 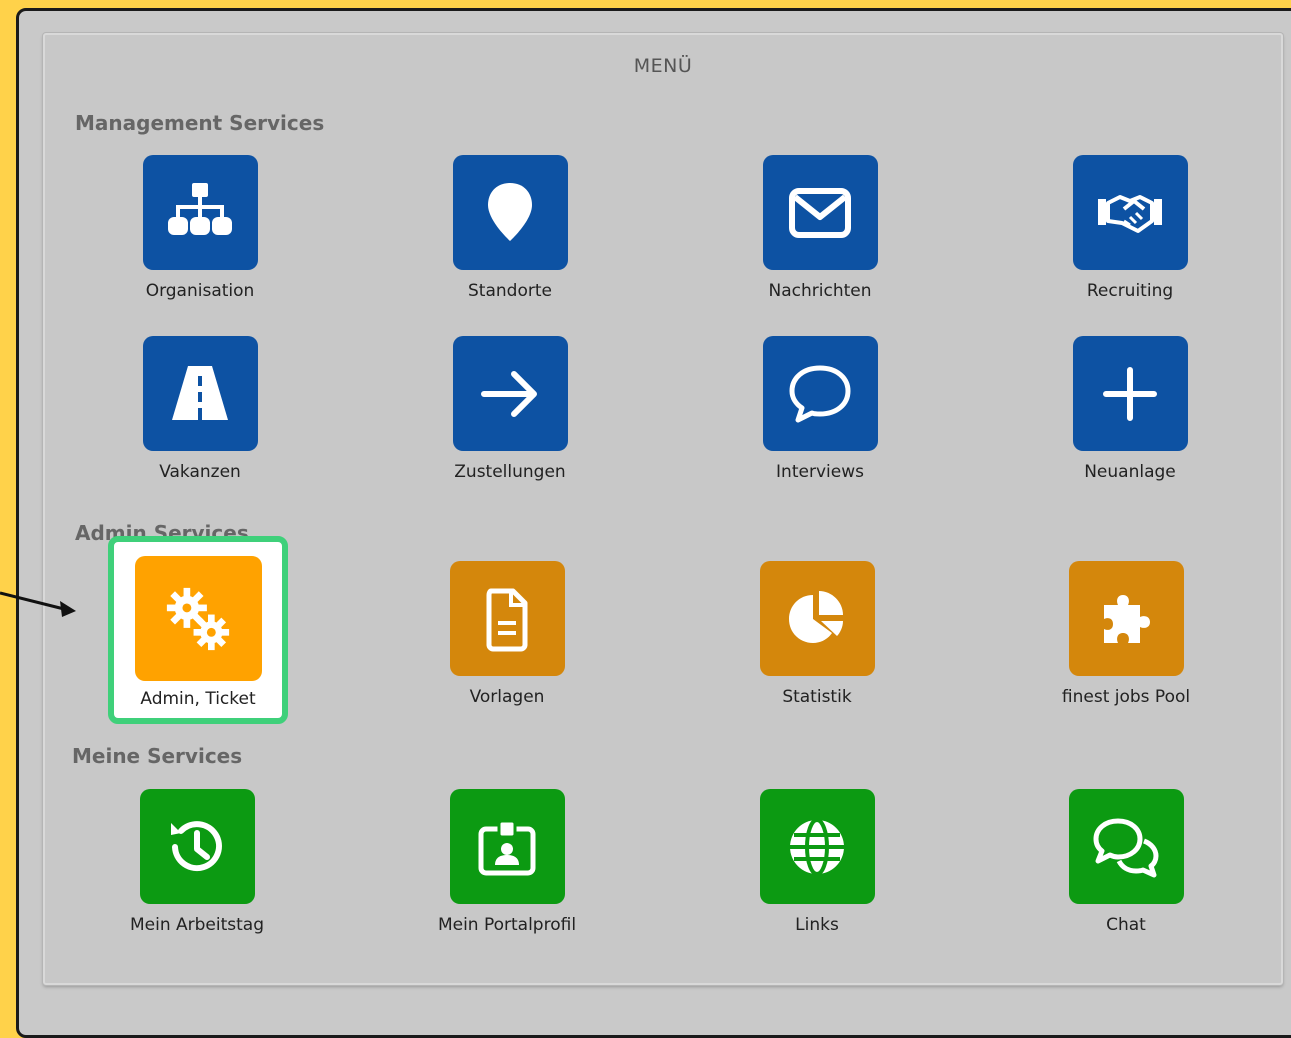 I want to click on tile-label: Vorlagen, so click(x=507, y=697).